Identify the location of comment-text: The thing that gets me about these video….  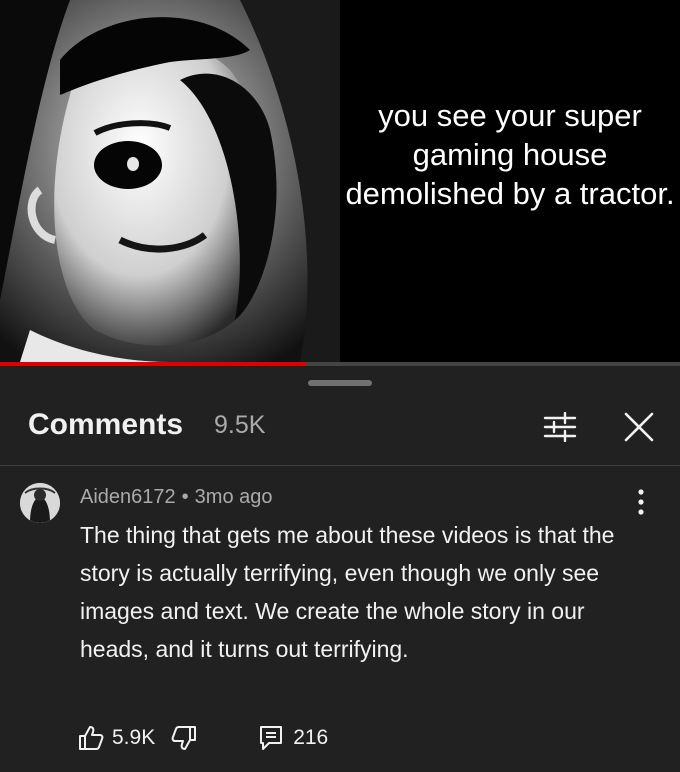
(347, 592).